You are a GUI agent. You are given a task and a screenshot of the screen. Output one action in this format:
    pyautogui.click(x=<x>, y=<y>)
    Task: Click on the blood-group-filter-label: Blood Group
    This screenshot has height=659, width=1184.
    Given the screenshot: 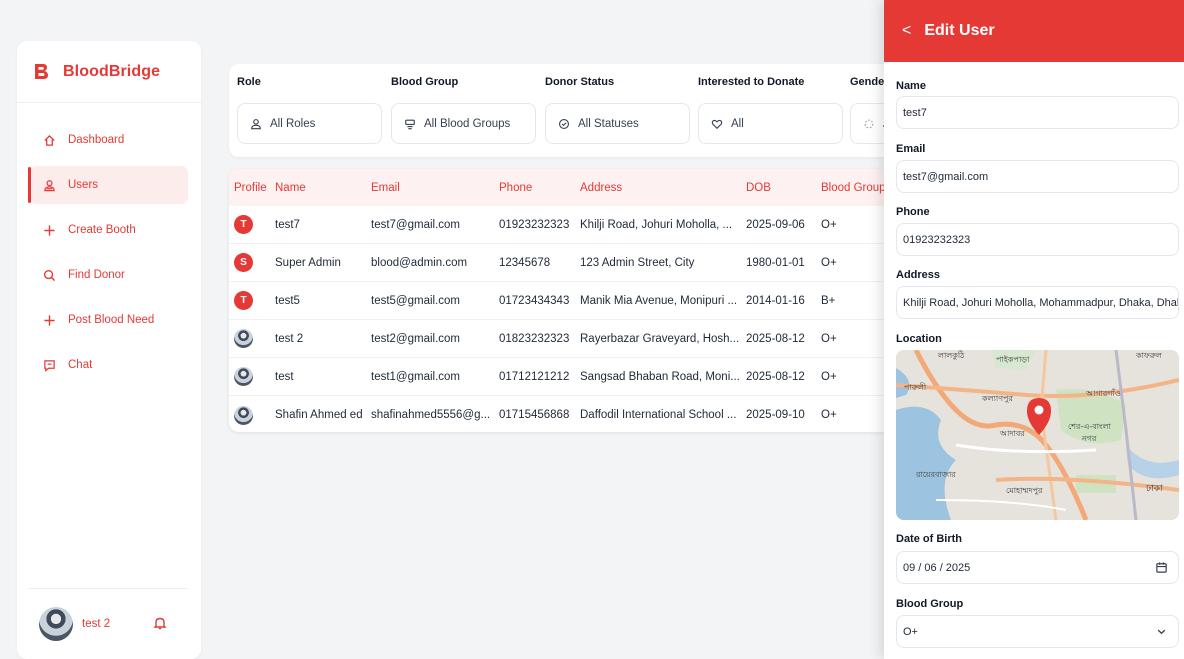 What is the action you would take?
    pyautogui.click(x=425, y=82)
    